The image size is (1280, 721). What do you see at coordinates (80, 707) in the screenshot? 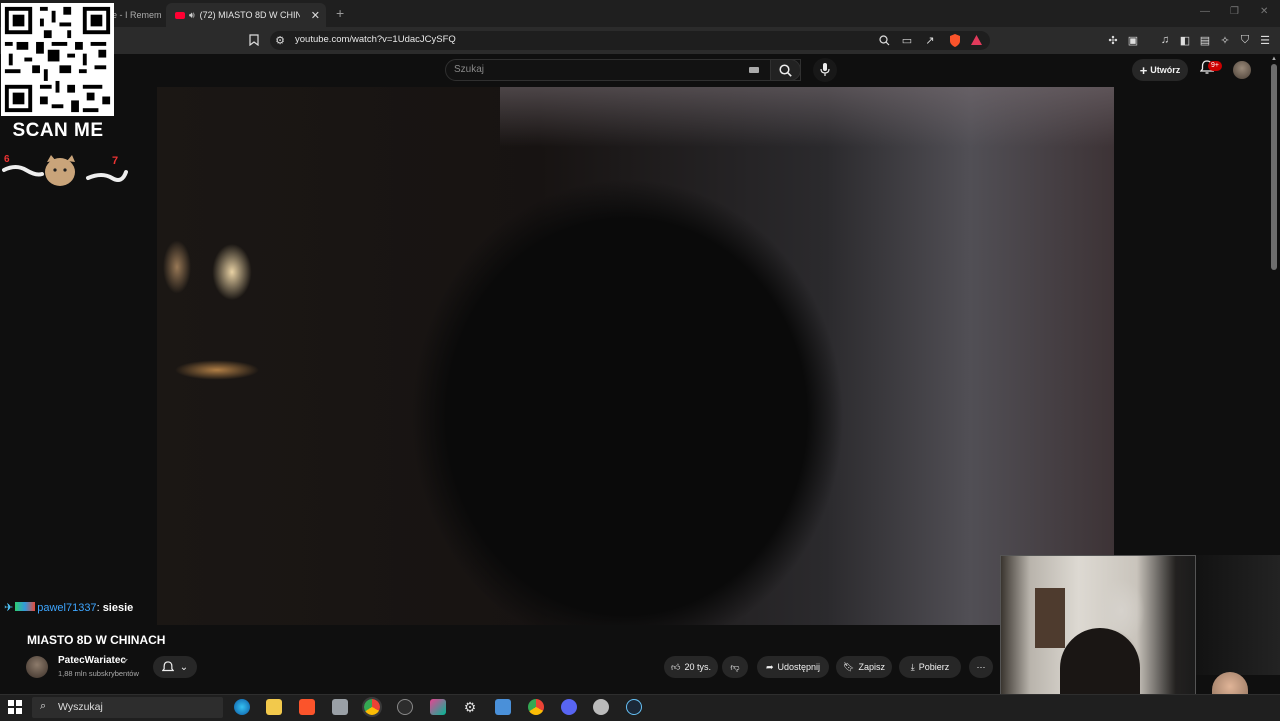
I see `taskbar-search-label: Wyszukaj` at bounding box center [80, 707].